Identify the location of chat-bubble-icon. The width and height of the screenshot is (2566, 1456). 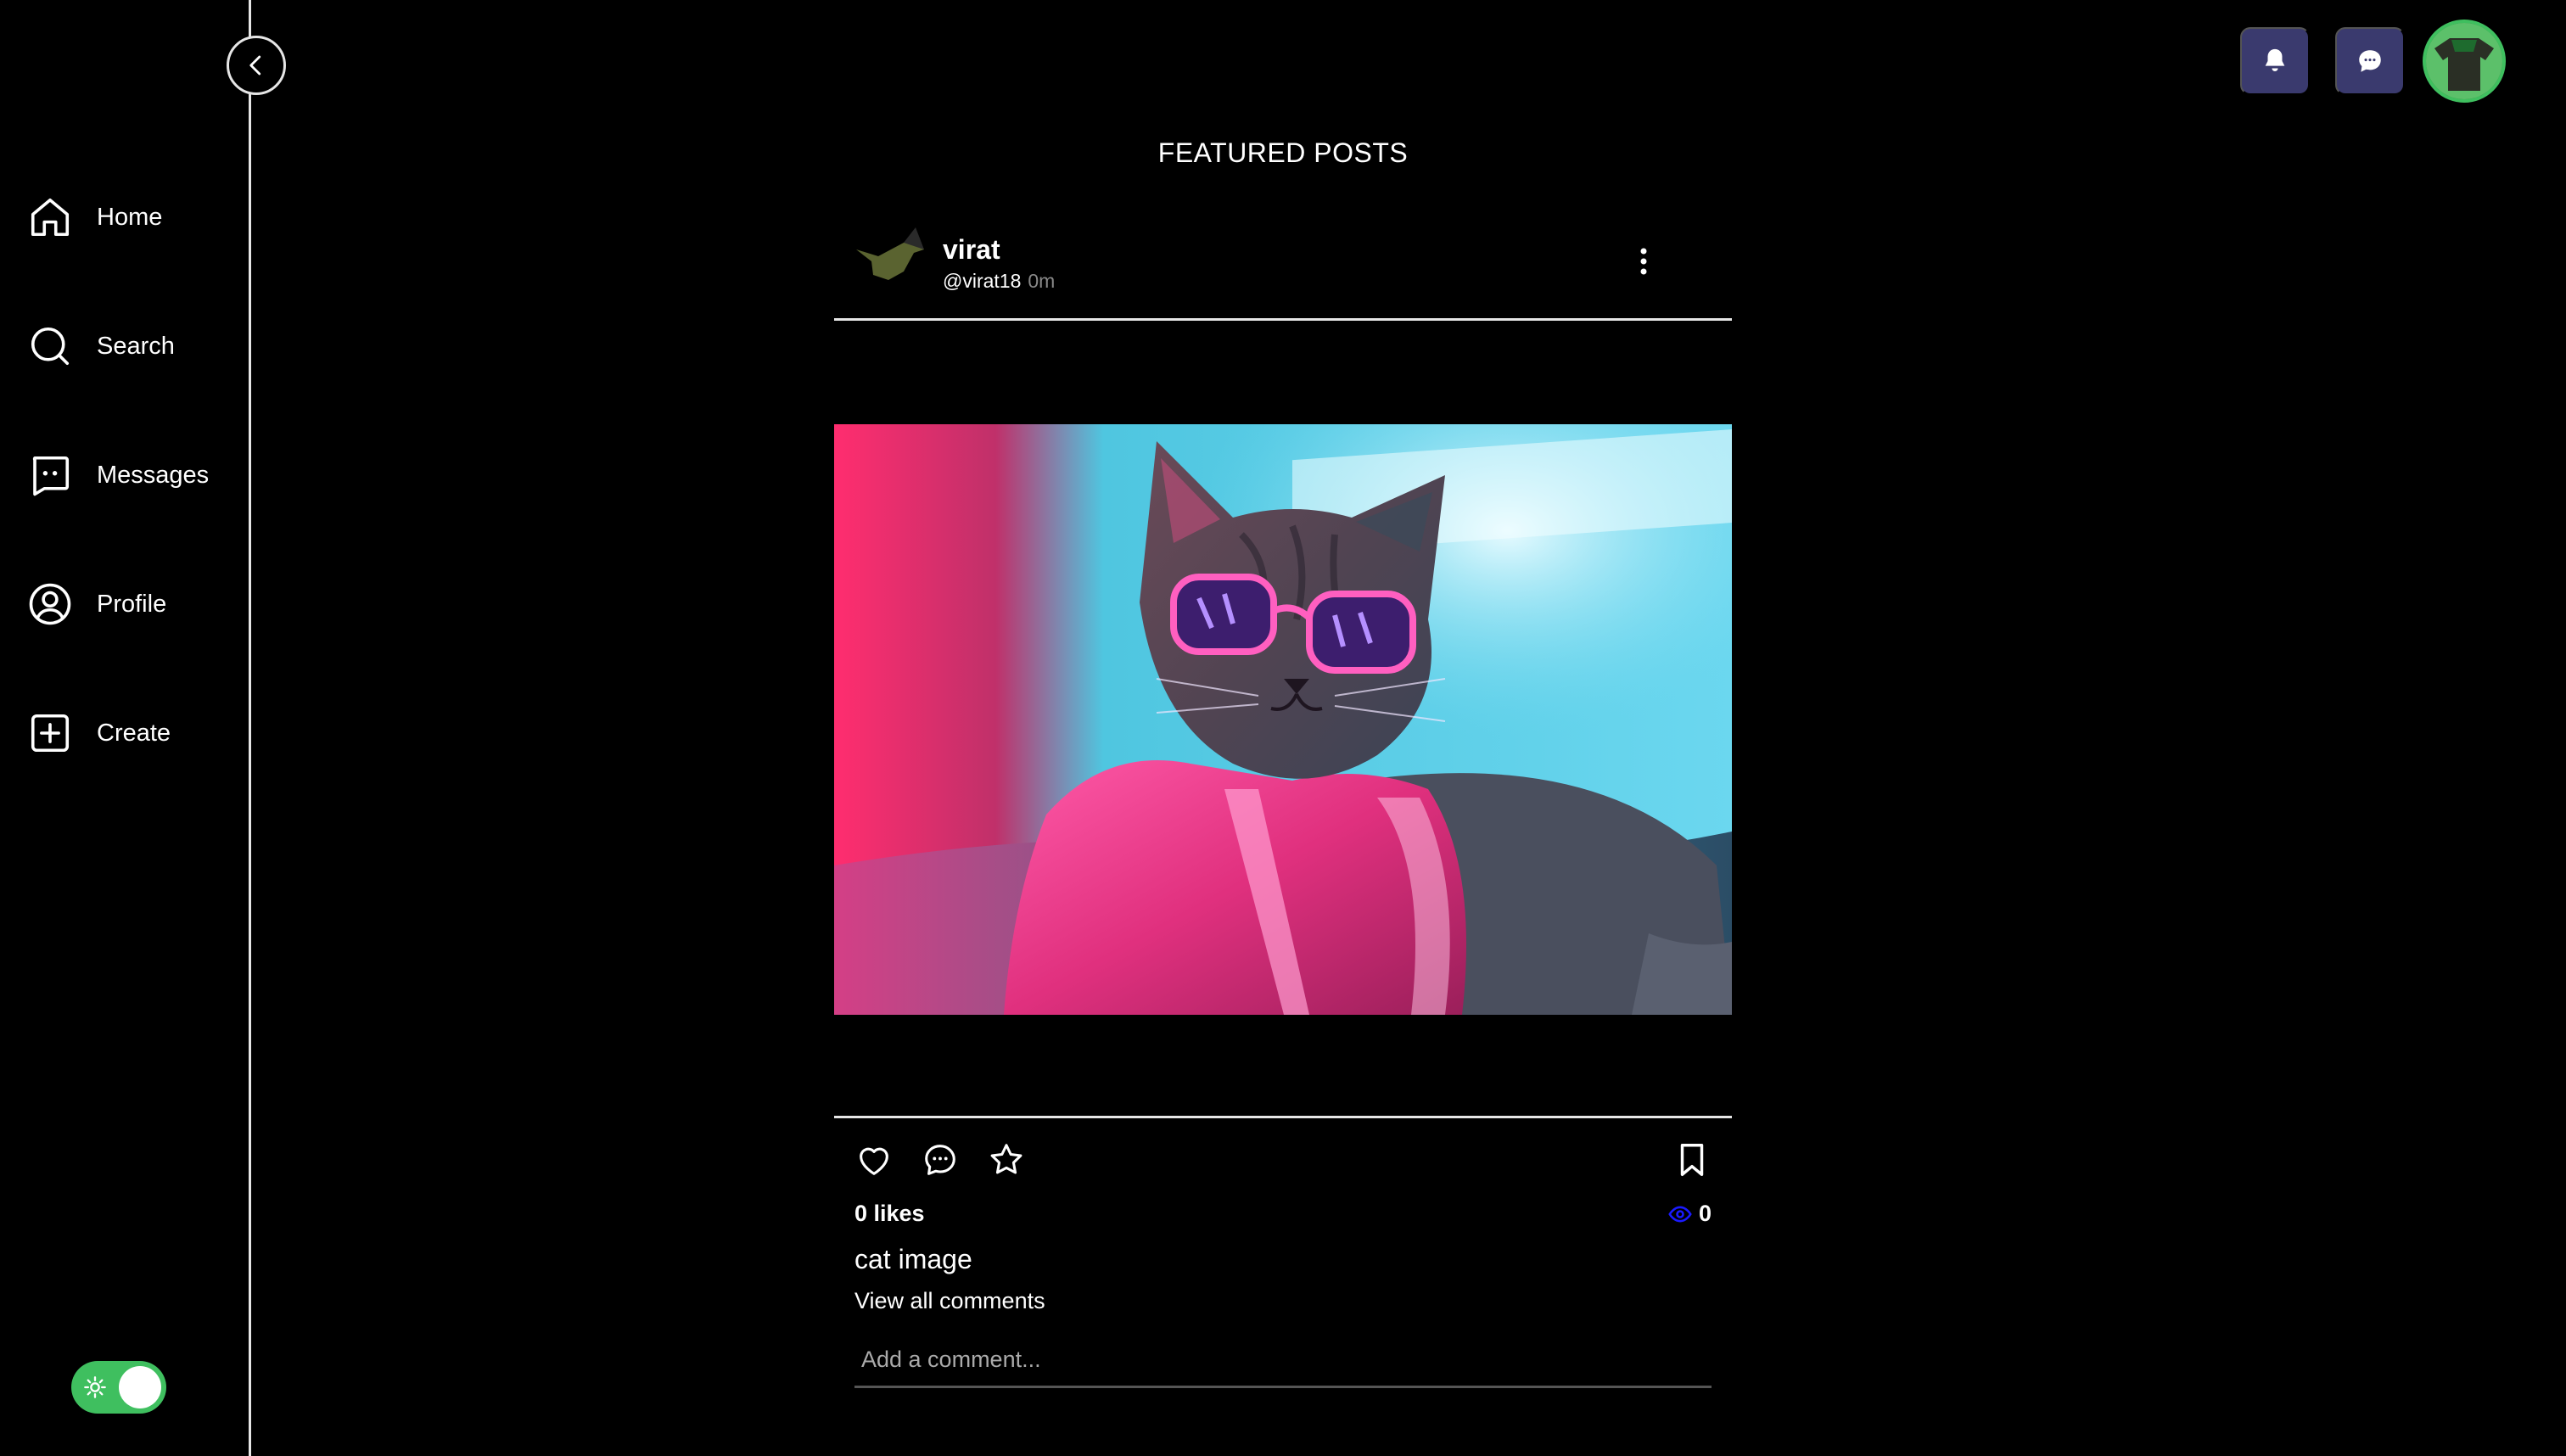
(2370, 61).